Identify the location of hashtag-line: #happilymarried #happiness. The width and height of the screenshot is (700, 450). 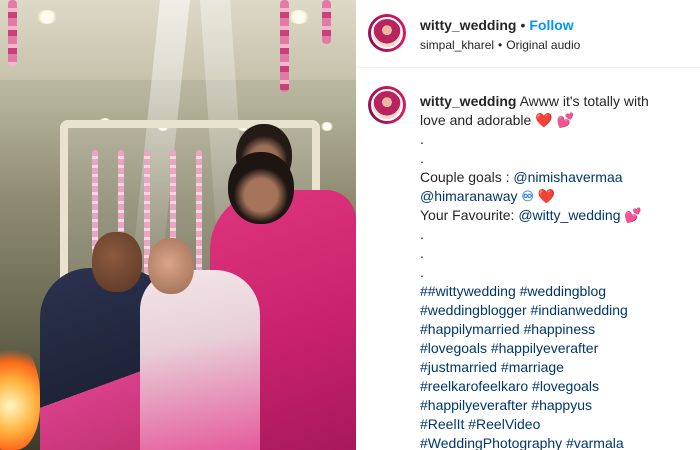
(556, 329).